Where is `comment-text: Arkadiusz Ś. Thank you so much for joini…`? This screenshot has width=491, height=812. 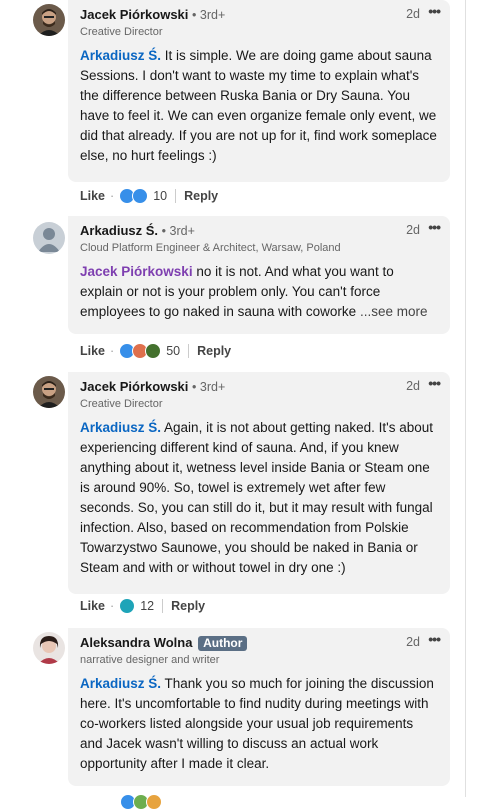 comment-text: Arkadiusz Ś. Thank you so much for joini… is located at coordinates (257, 723).